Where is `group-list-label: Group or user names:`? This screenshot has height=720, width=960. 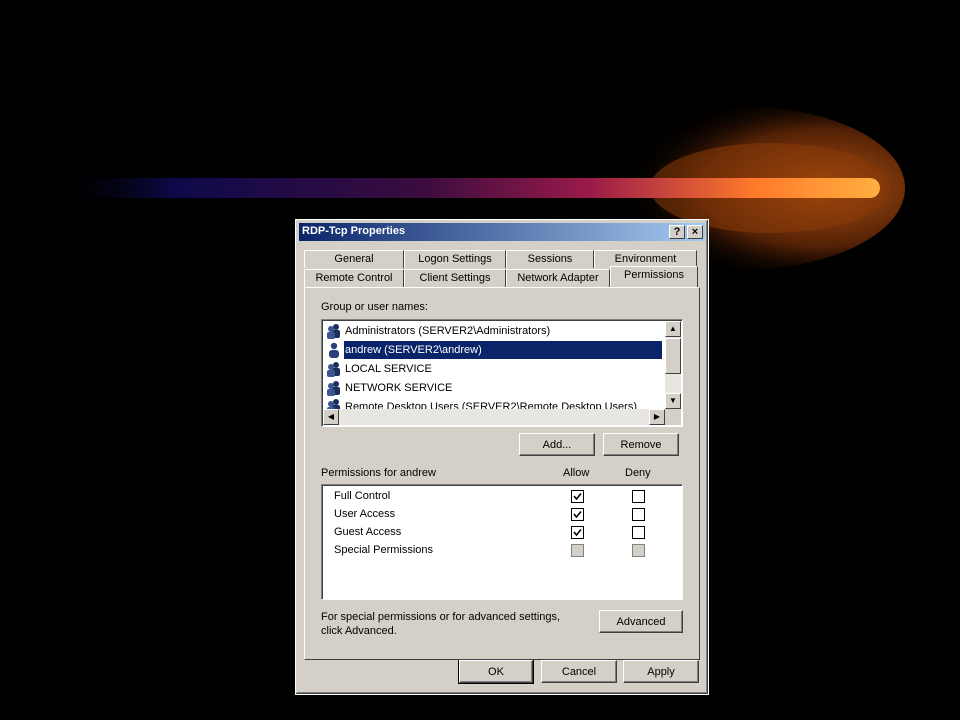
group-list-label: Group or user names: is located at coordinates (374, 307).